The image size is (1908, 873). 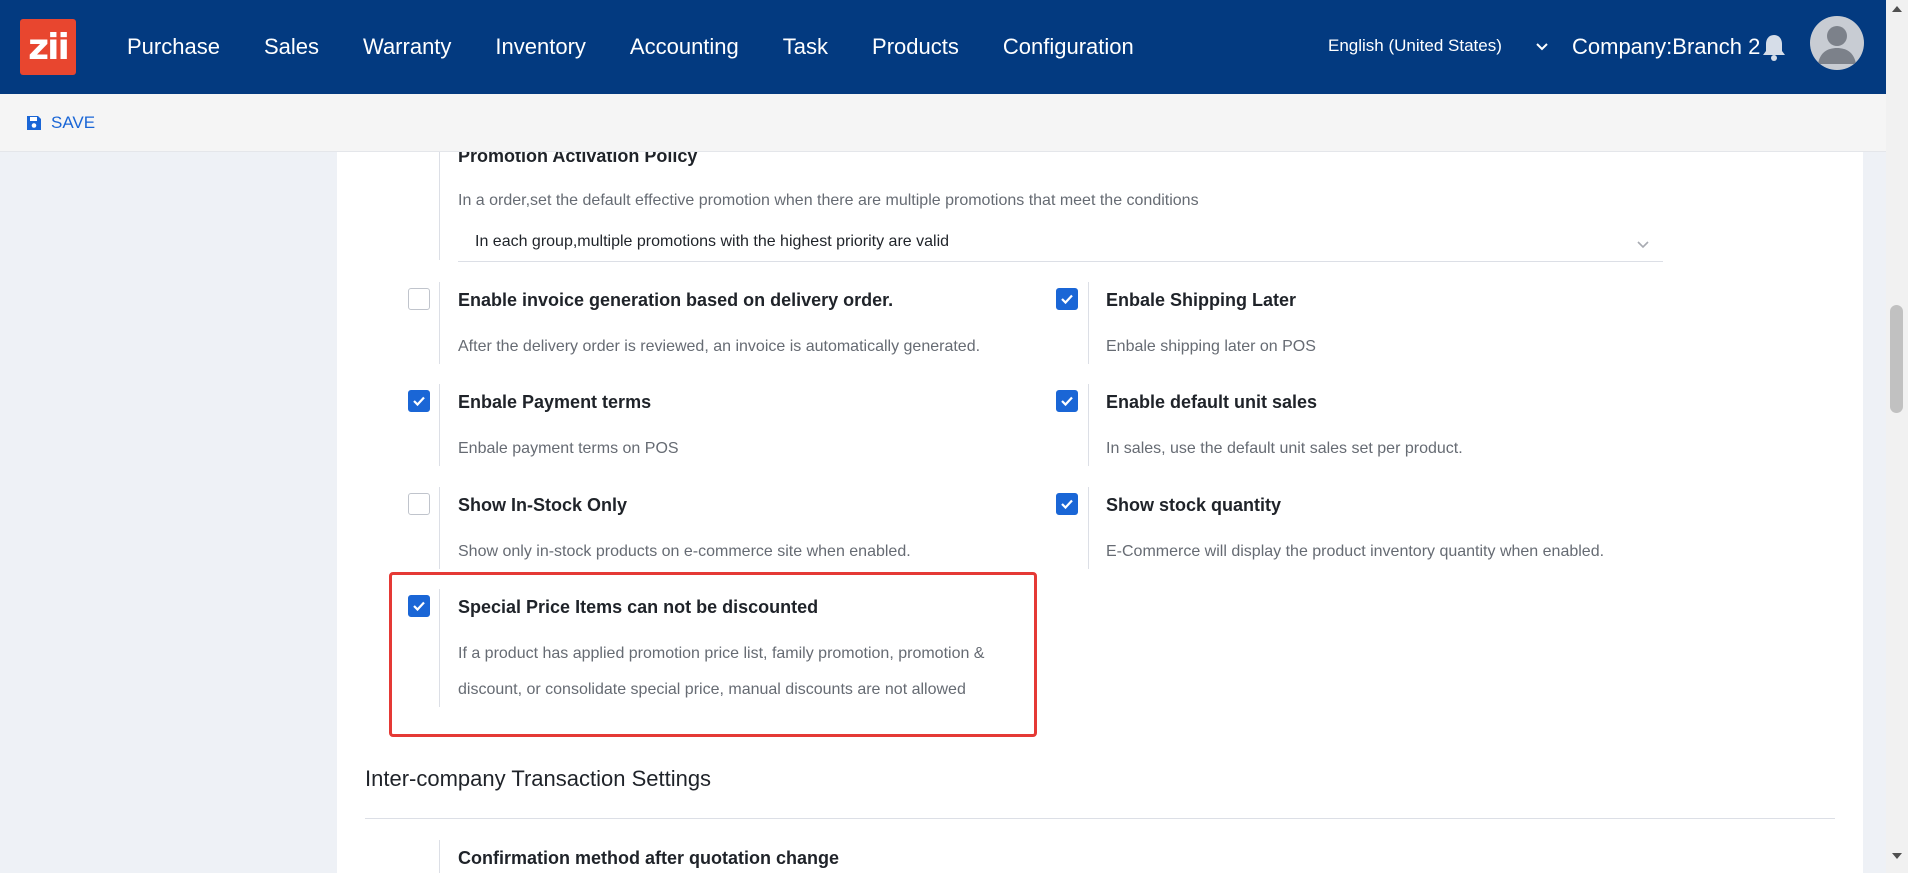 I want to click on default-unit-sales-title: Enable default unit sales, so click(x=1212, y=402).